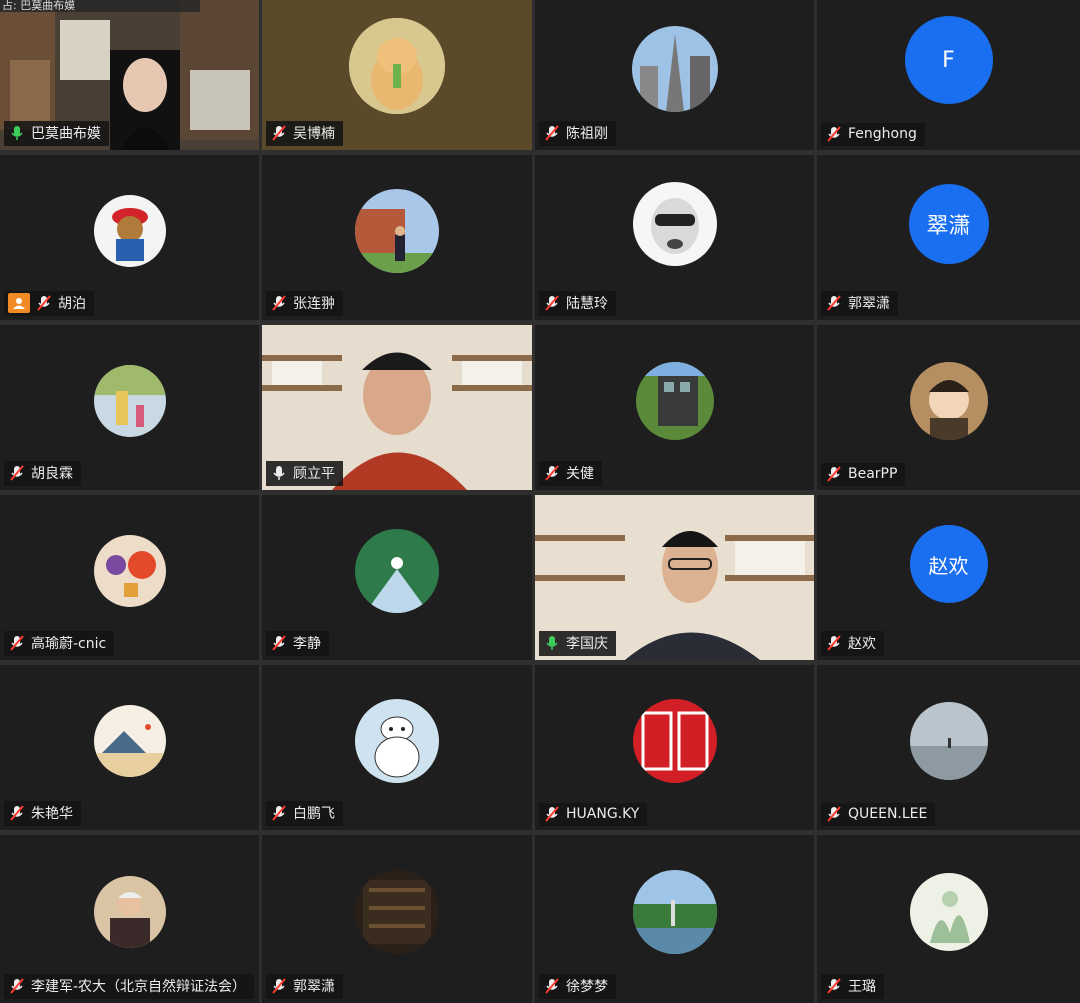 Image resolution: width=1080 pixels, height=1003 pixels. What do you see at coordinates (593, 814) in the screenshot?
I see `participant-name-tag: HUANG.KY` at bounding box center [593, 814].